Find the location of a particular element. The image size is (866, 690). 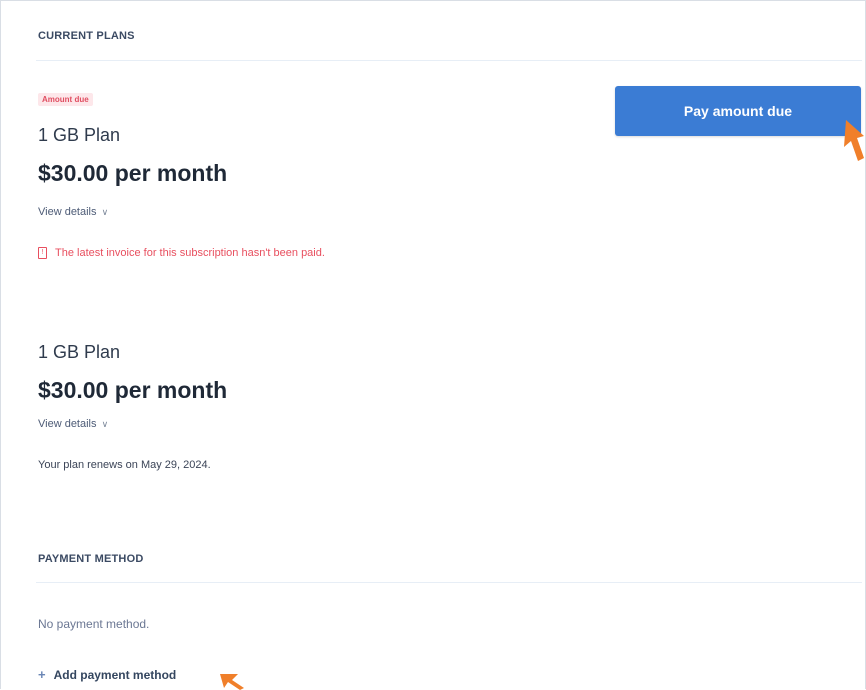

current-plans-title: CURRENT PLANS is located at coordinates (86, 36).